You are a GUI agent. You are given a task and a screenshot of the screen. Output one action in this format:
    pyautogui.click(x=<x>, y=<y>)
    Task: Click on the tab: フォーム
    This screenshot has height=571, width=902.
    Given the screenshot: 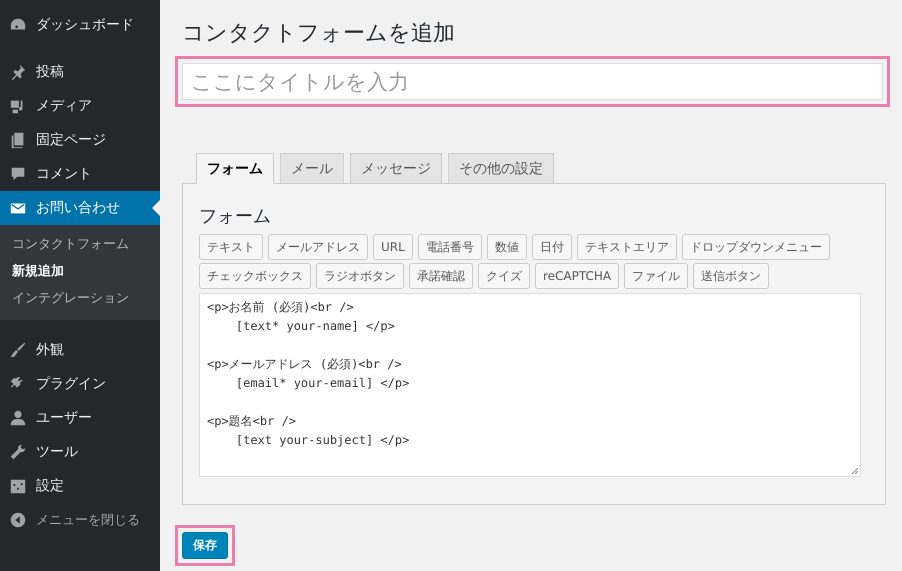 What is the action you would take?
    pyautogui.click(x=235, y=168)
    